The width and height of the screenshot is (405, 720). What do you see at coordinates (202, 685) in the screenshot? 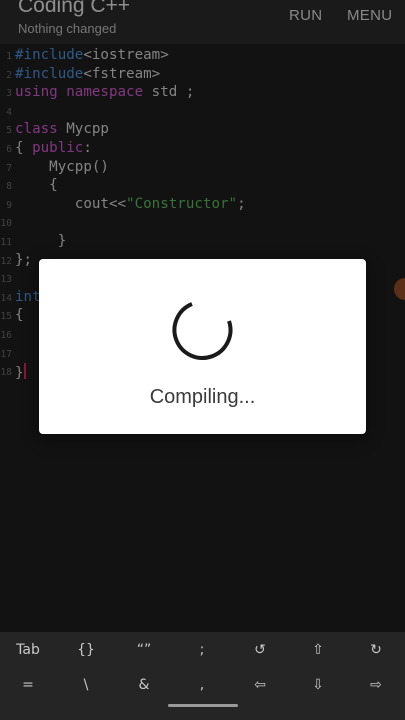
I see `symbol-key: ,` at bounding box center [202, 685].